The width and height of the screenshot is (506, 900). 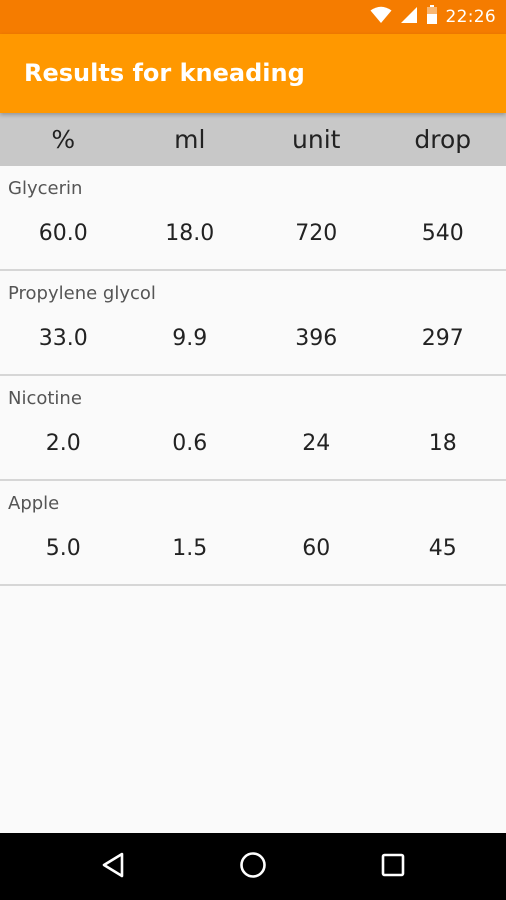 I want to click on column-header-percent: %, so click(x=63, y=139).